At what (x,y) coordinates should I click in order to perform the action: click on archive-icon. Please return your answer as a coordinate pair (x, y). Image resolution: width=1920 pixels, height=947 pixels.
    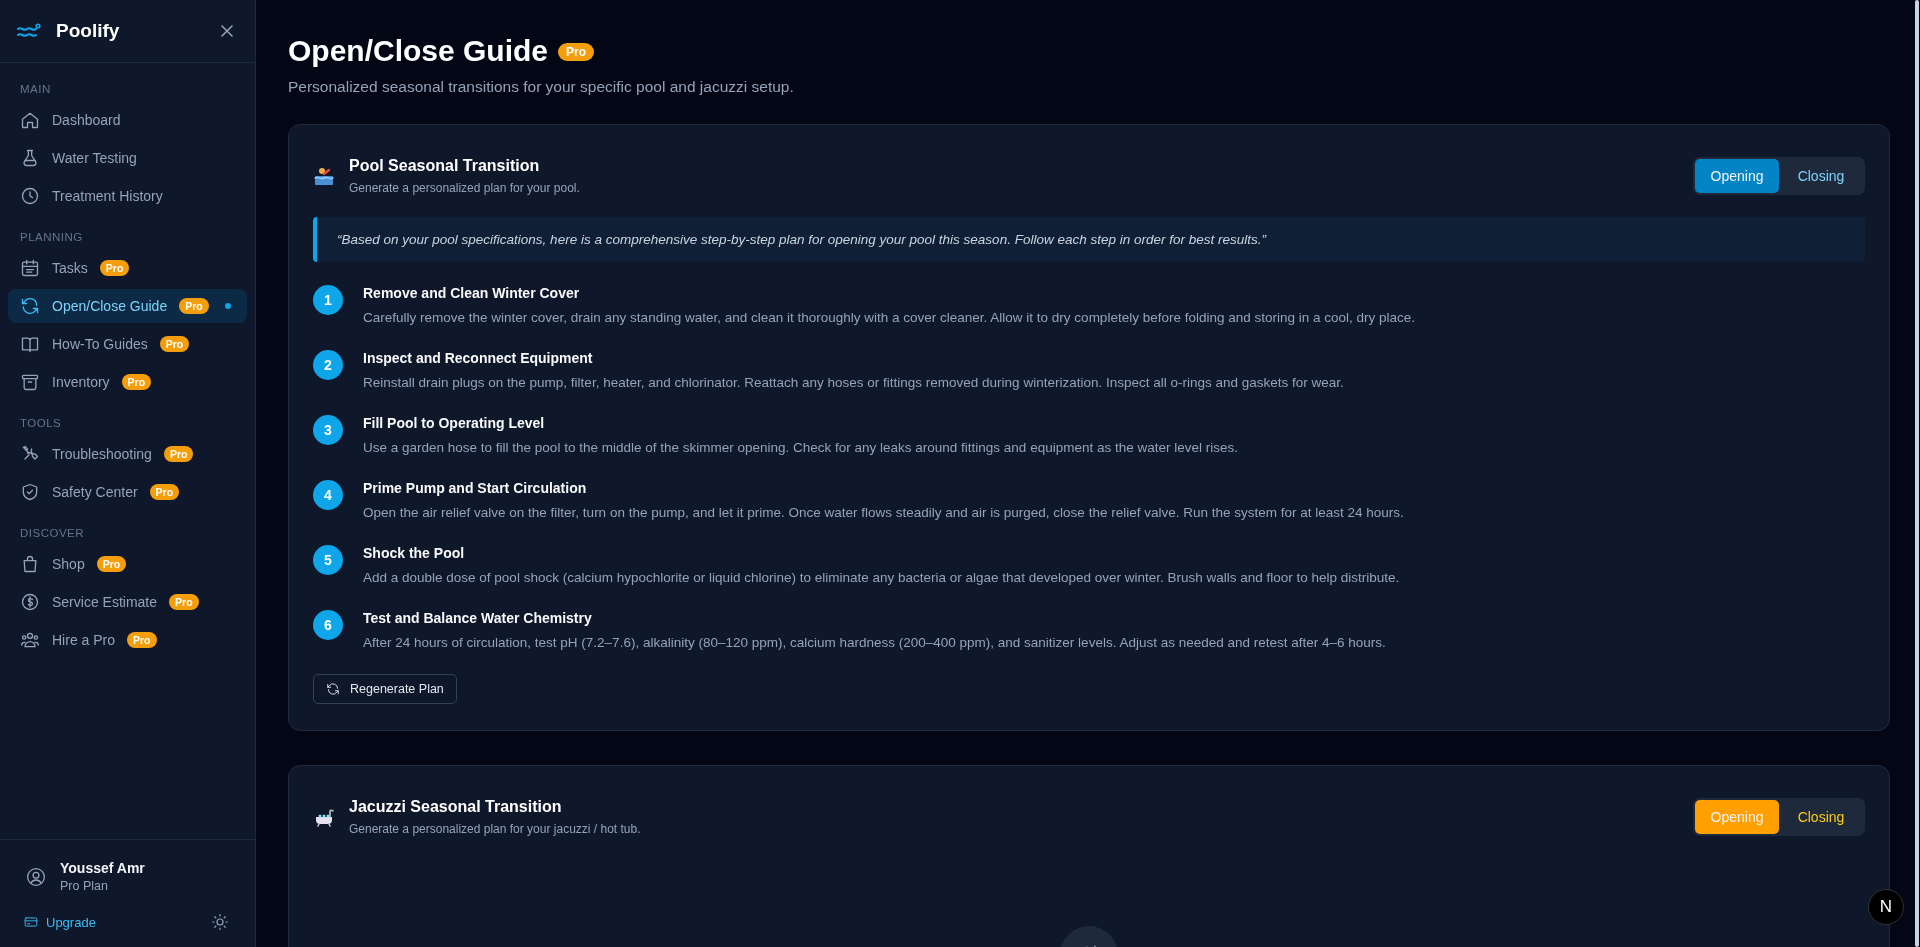
    Looking at the image, I should click on (30, 382).